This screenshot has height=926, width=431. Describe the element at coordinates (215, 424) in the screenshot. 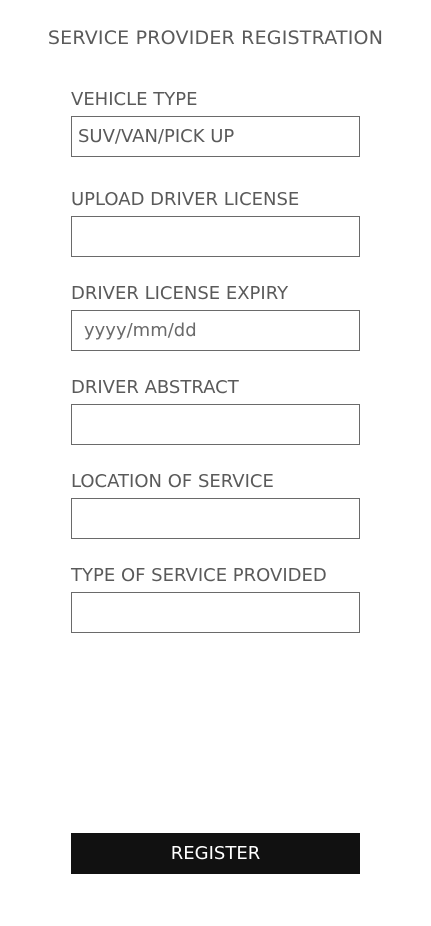

I see `driver-abstract-field` at that location.